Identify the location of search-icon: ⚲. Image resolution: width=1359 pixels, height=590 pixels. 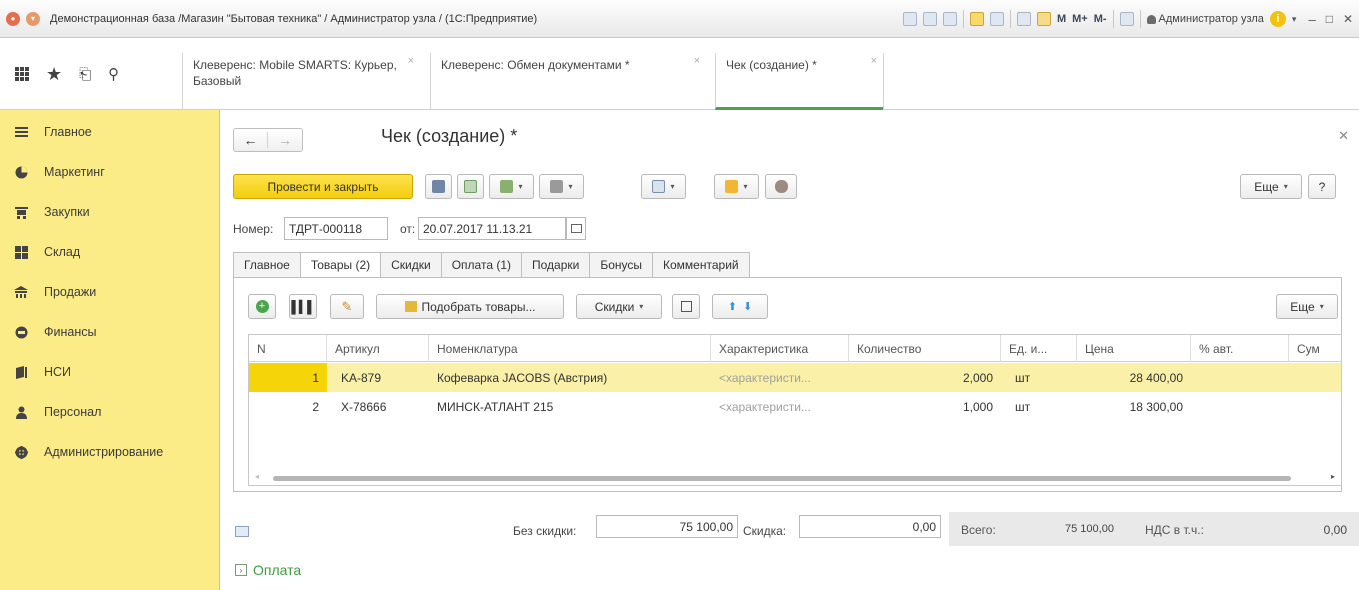
(113, 74).